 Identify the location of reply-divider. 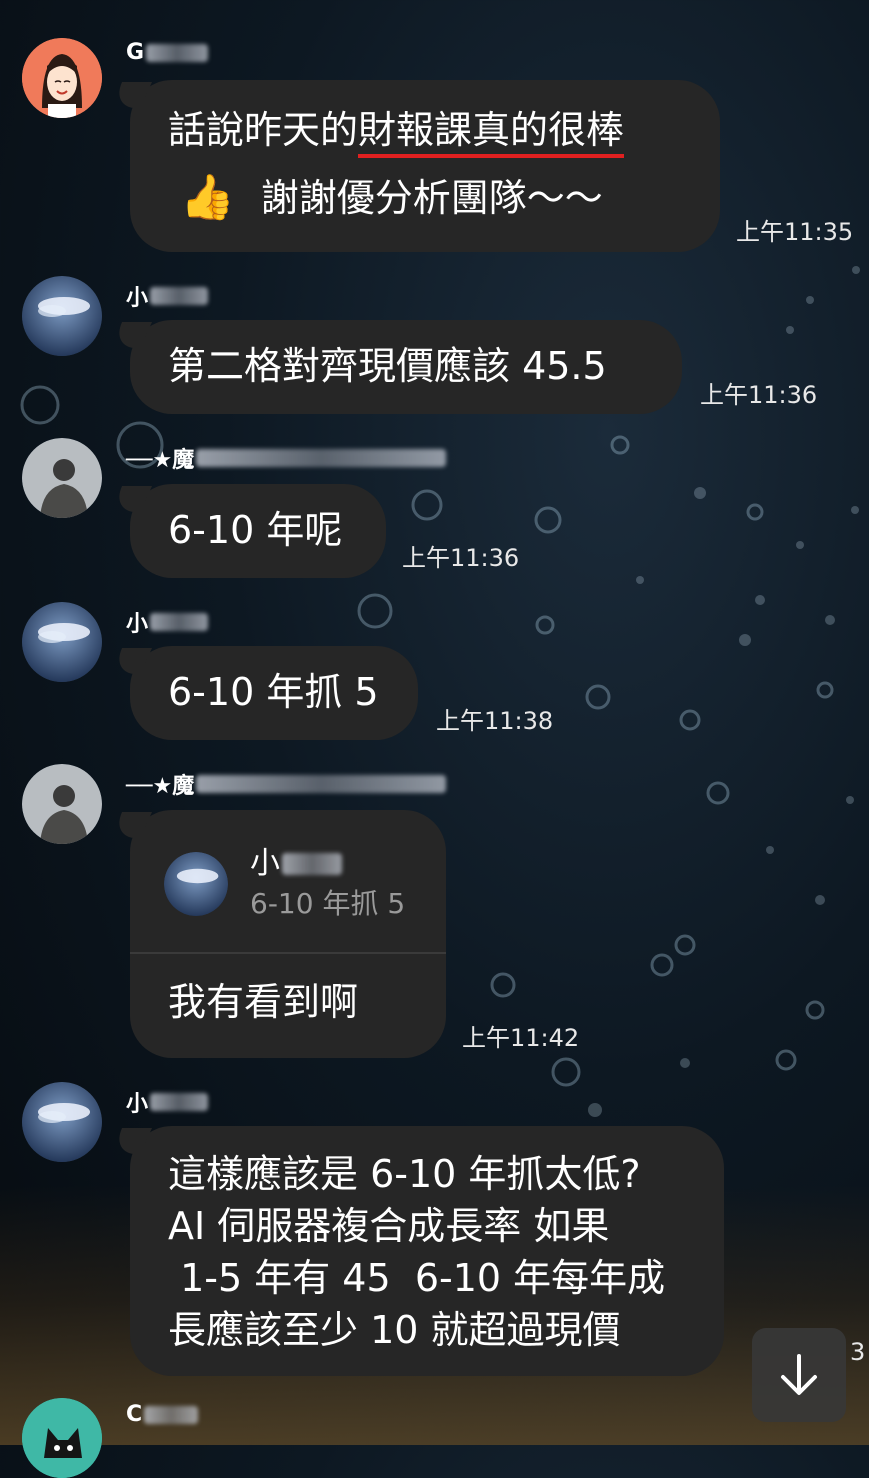
(288, 953).